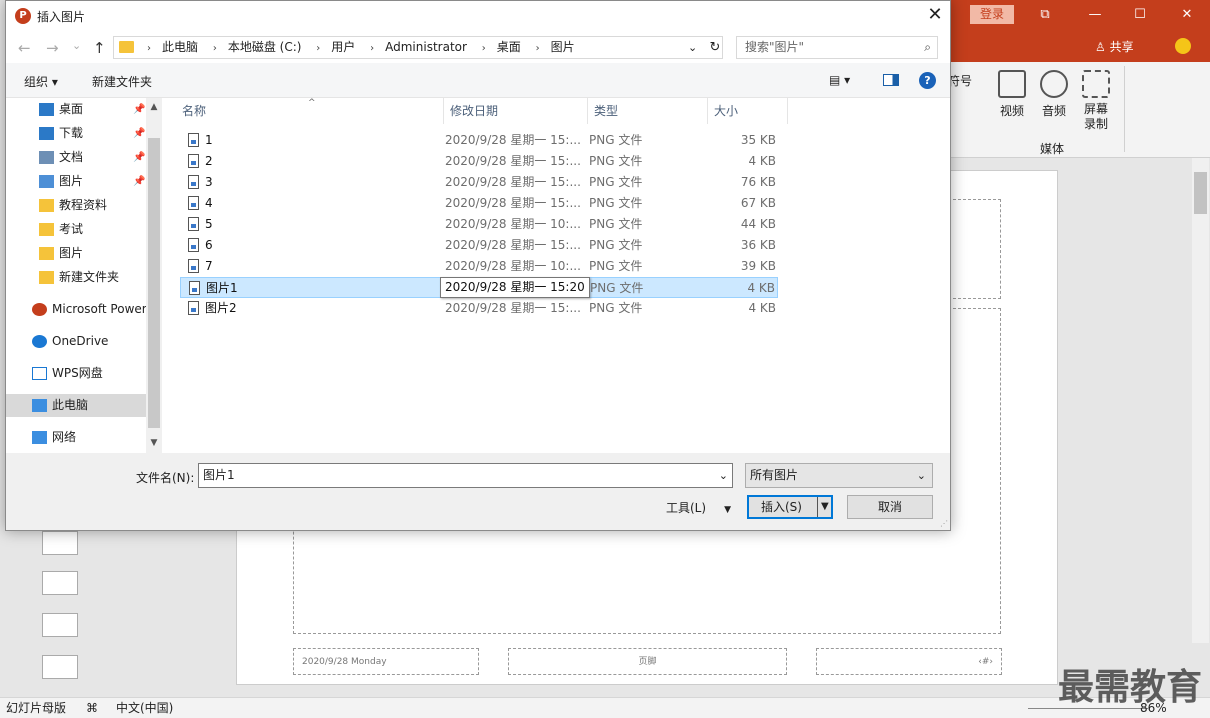 The image size is (1210, 718). I want to click on audio-button: 音频, so click(1054, 94).